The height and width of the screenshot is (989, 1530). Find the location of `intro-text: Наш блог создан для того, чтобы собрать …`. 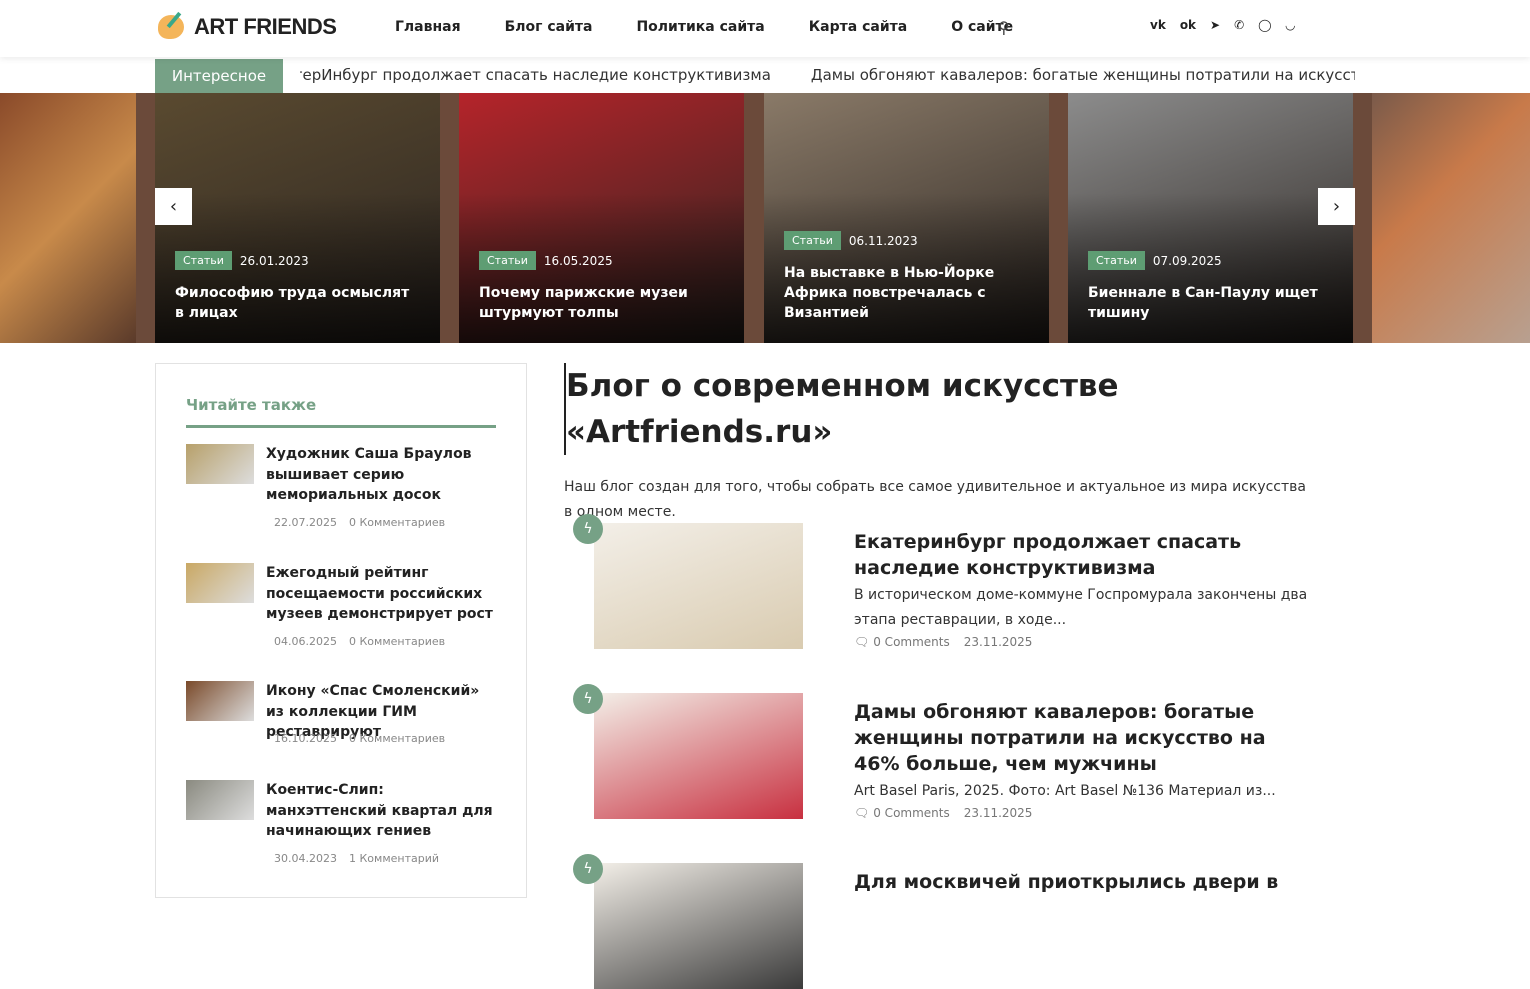

intro-text: Наш блог создан для того, чтобы собрать … is located at coordinates (935, 499).